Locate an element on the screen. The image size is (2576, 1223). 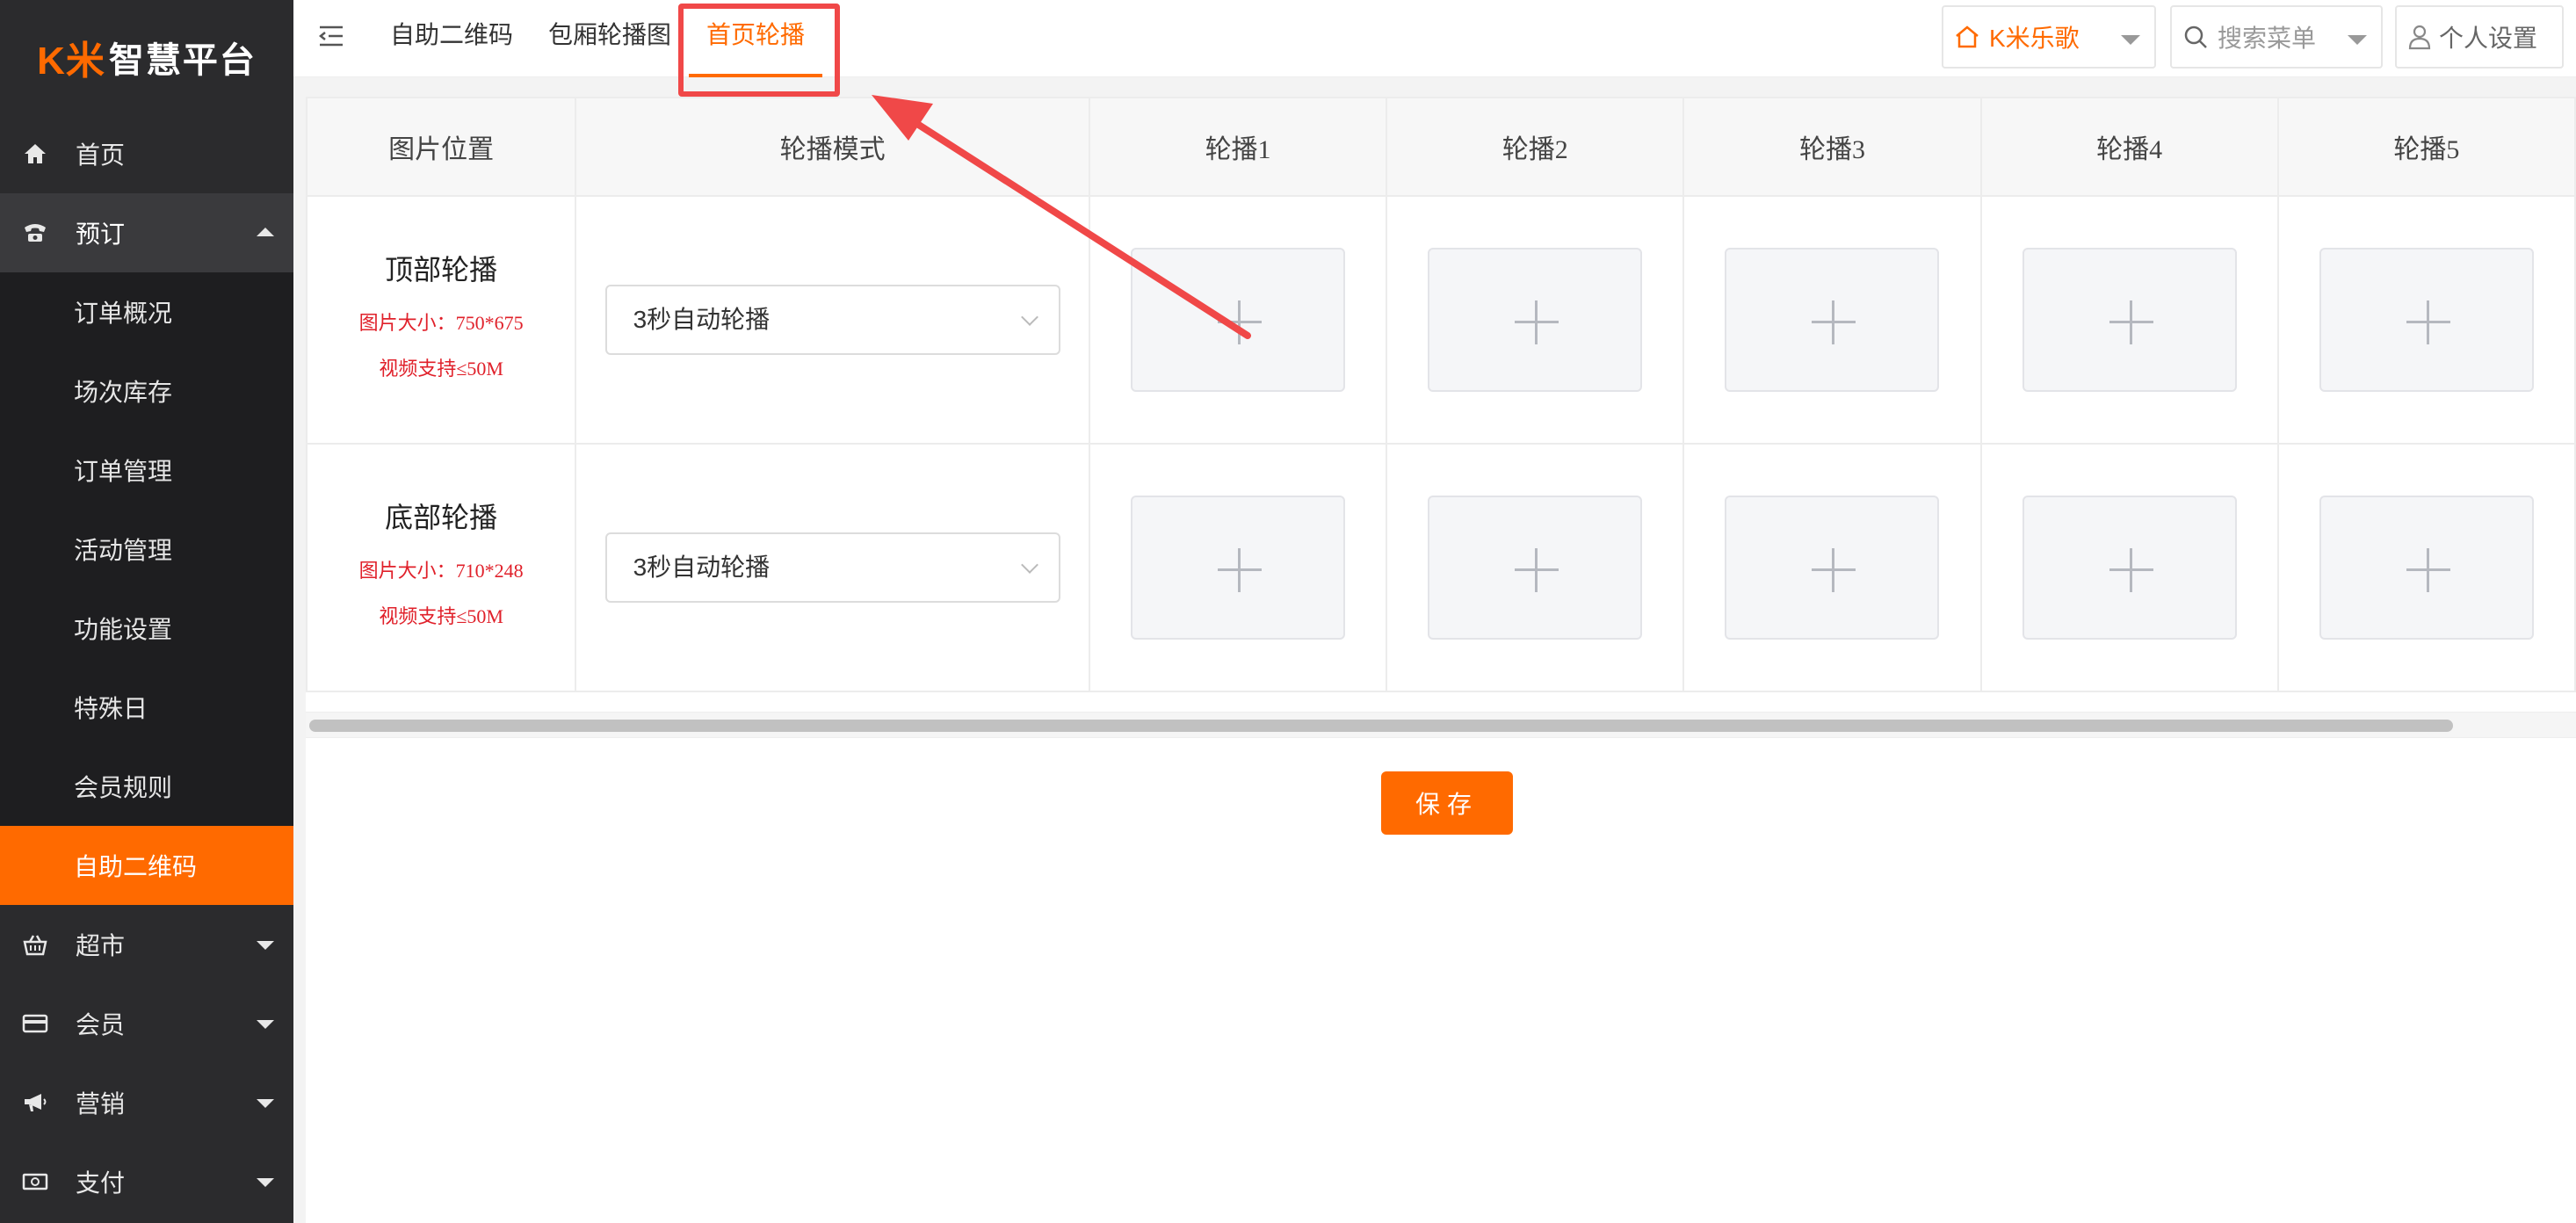
sidebar-subitem-special-day: 特殊日 is located at coordinates (146, 707).